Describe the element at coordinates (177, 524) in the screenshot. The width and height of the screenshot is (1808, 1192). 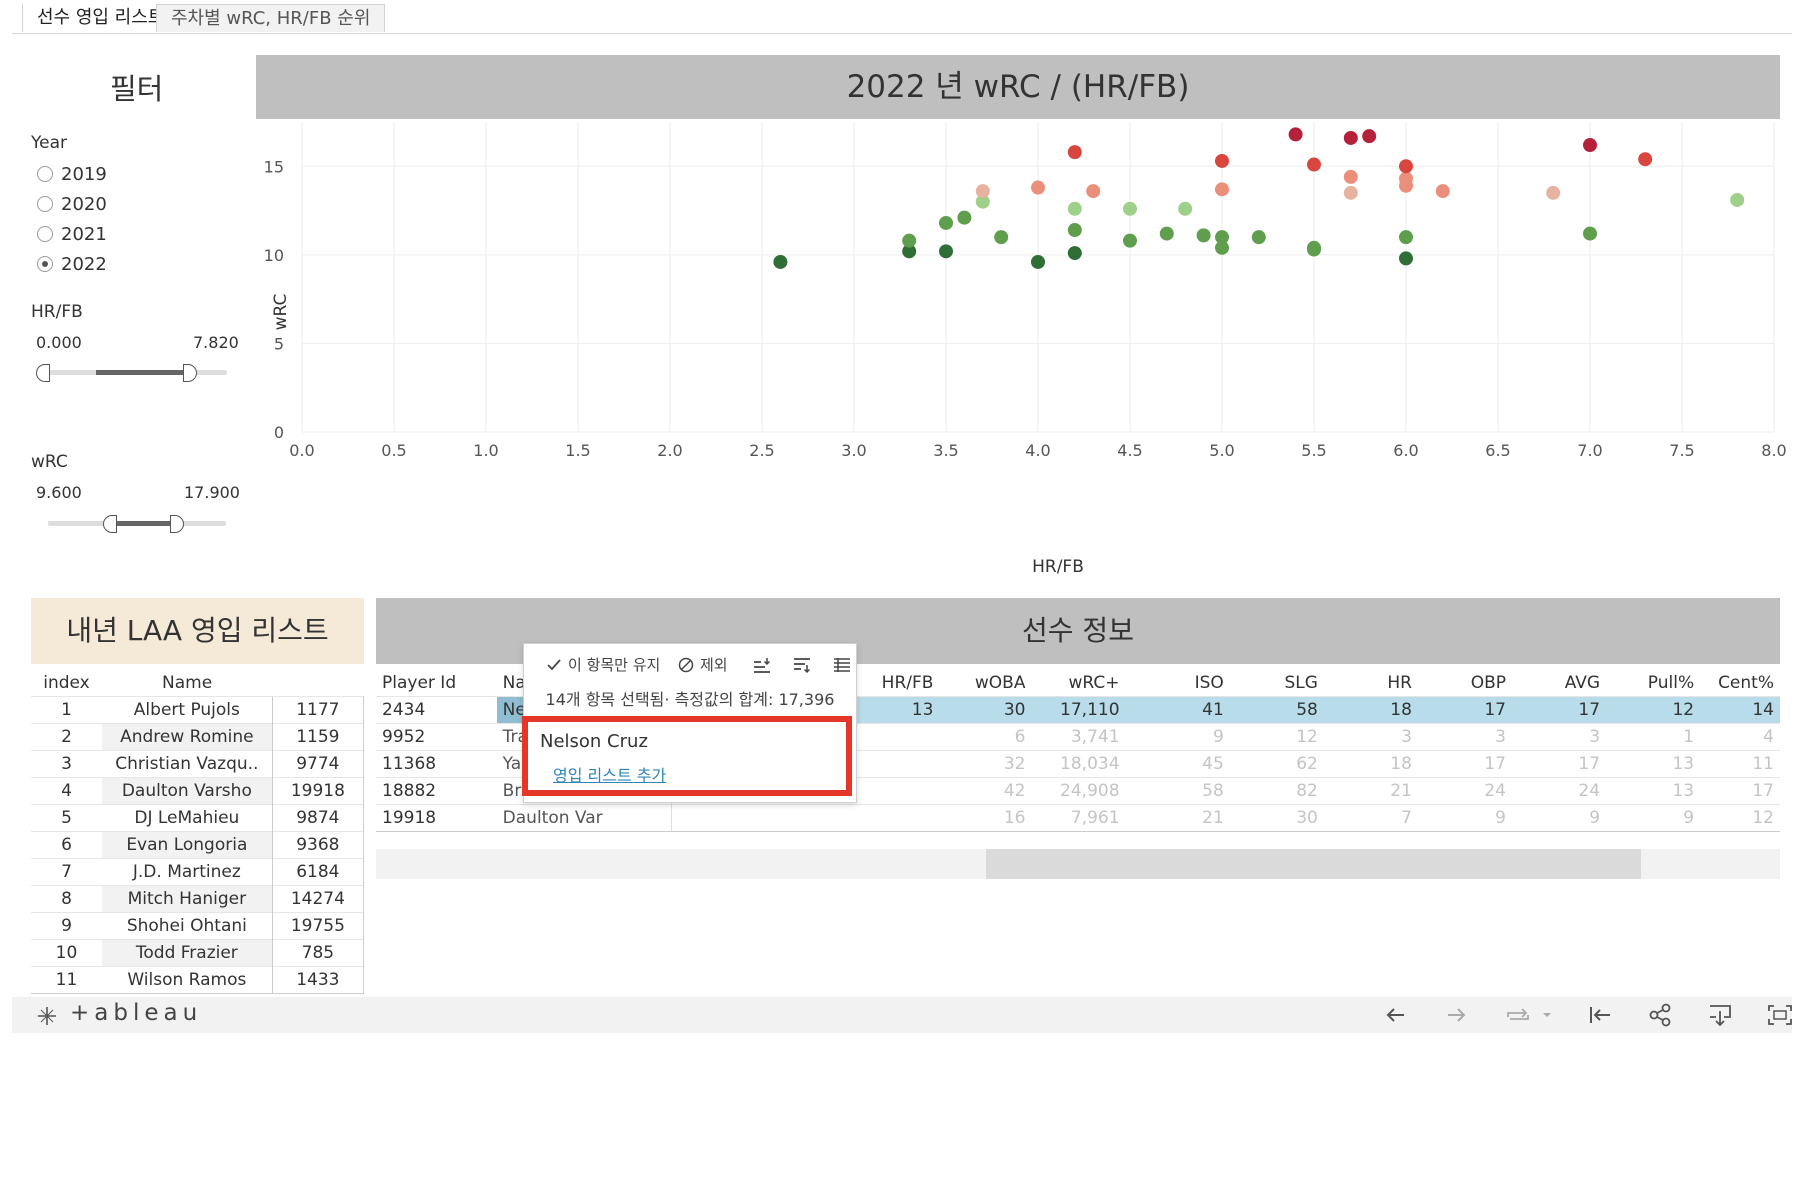
I see `wrc-slider-max-handle` at that location.